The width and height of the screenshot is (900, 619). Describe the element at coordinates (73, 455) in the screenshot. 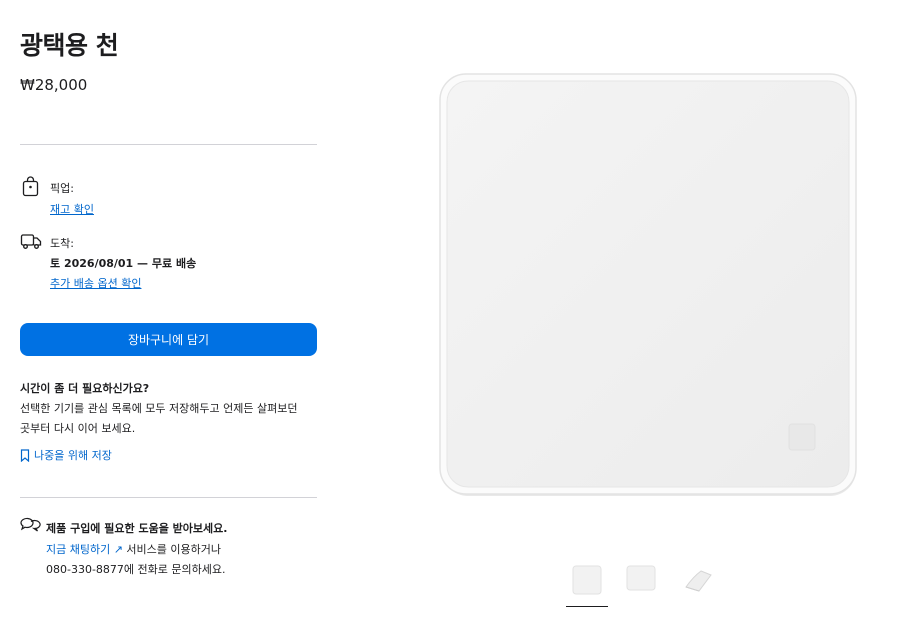

I see `save-for-later-label: 나중을 위해 저장` at that location.